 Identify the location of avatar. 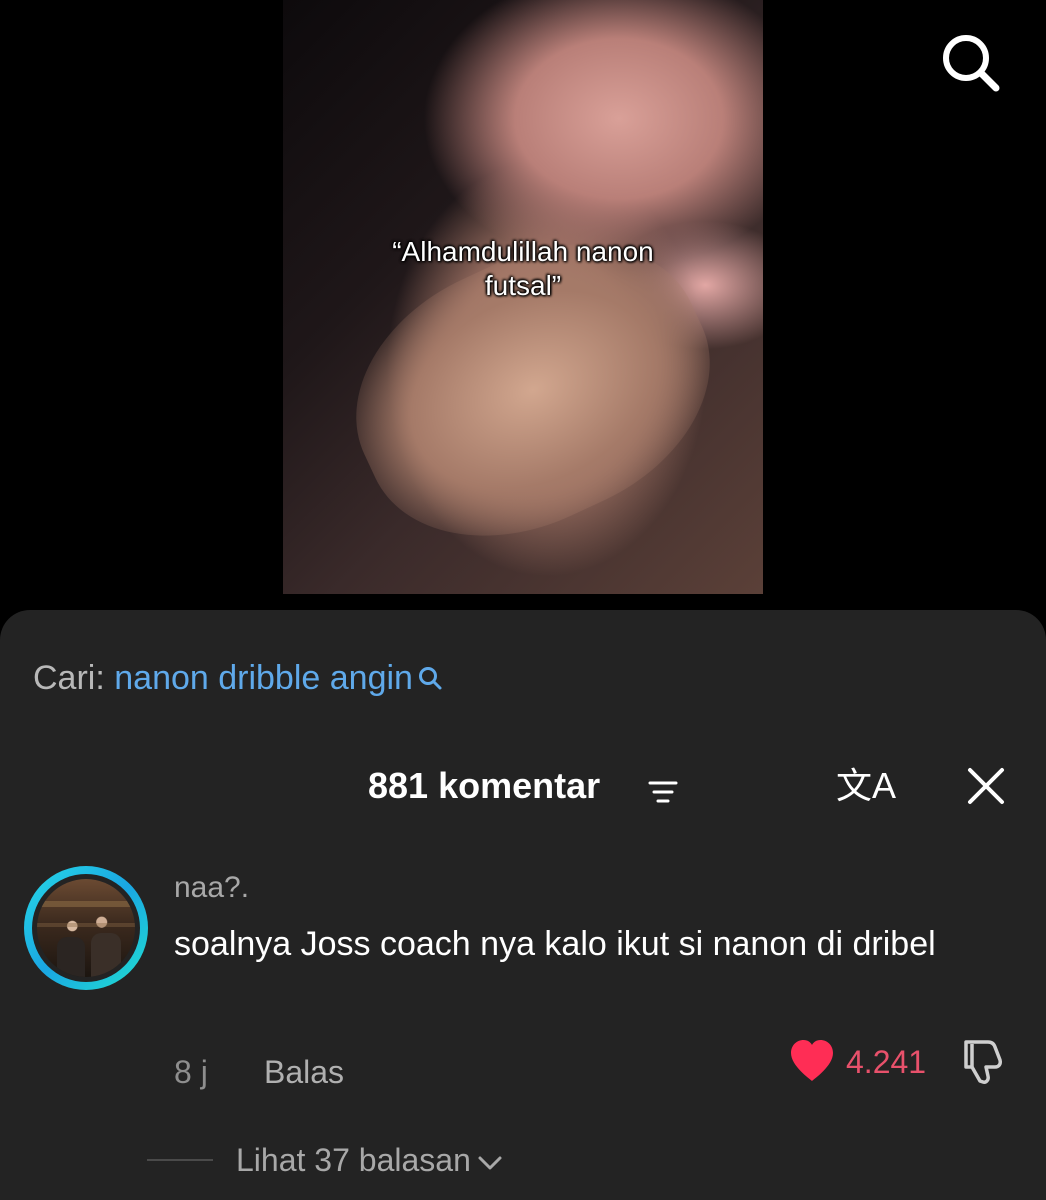
(86, 928).